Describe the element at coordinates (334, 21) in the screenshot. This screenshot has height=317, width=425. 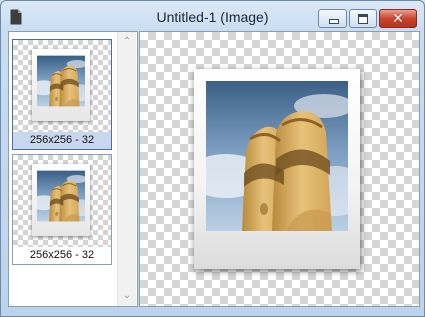
I see `minimize-icon` at that location.